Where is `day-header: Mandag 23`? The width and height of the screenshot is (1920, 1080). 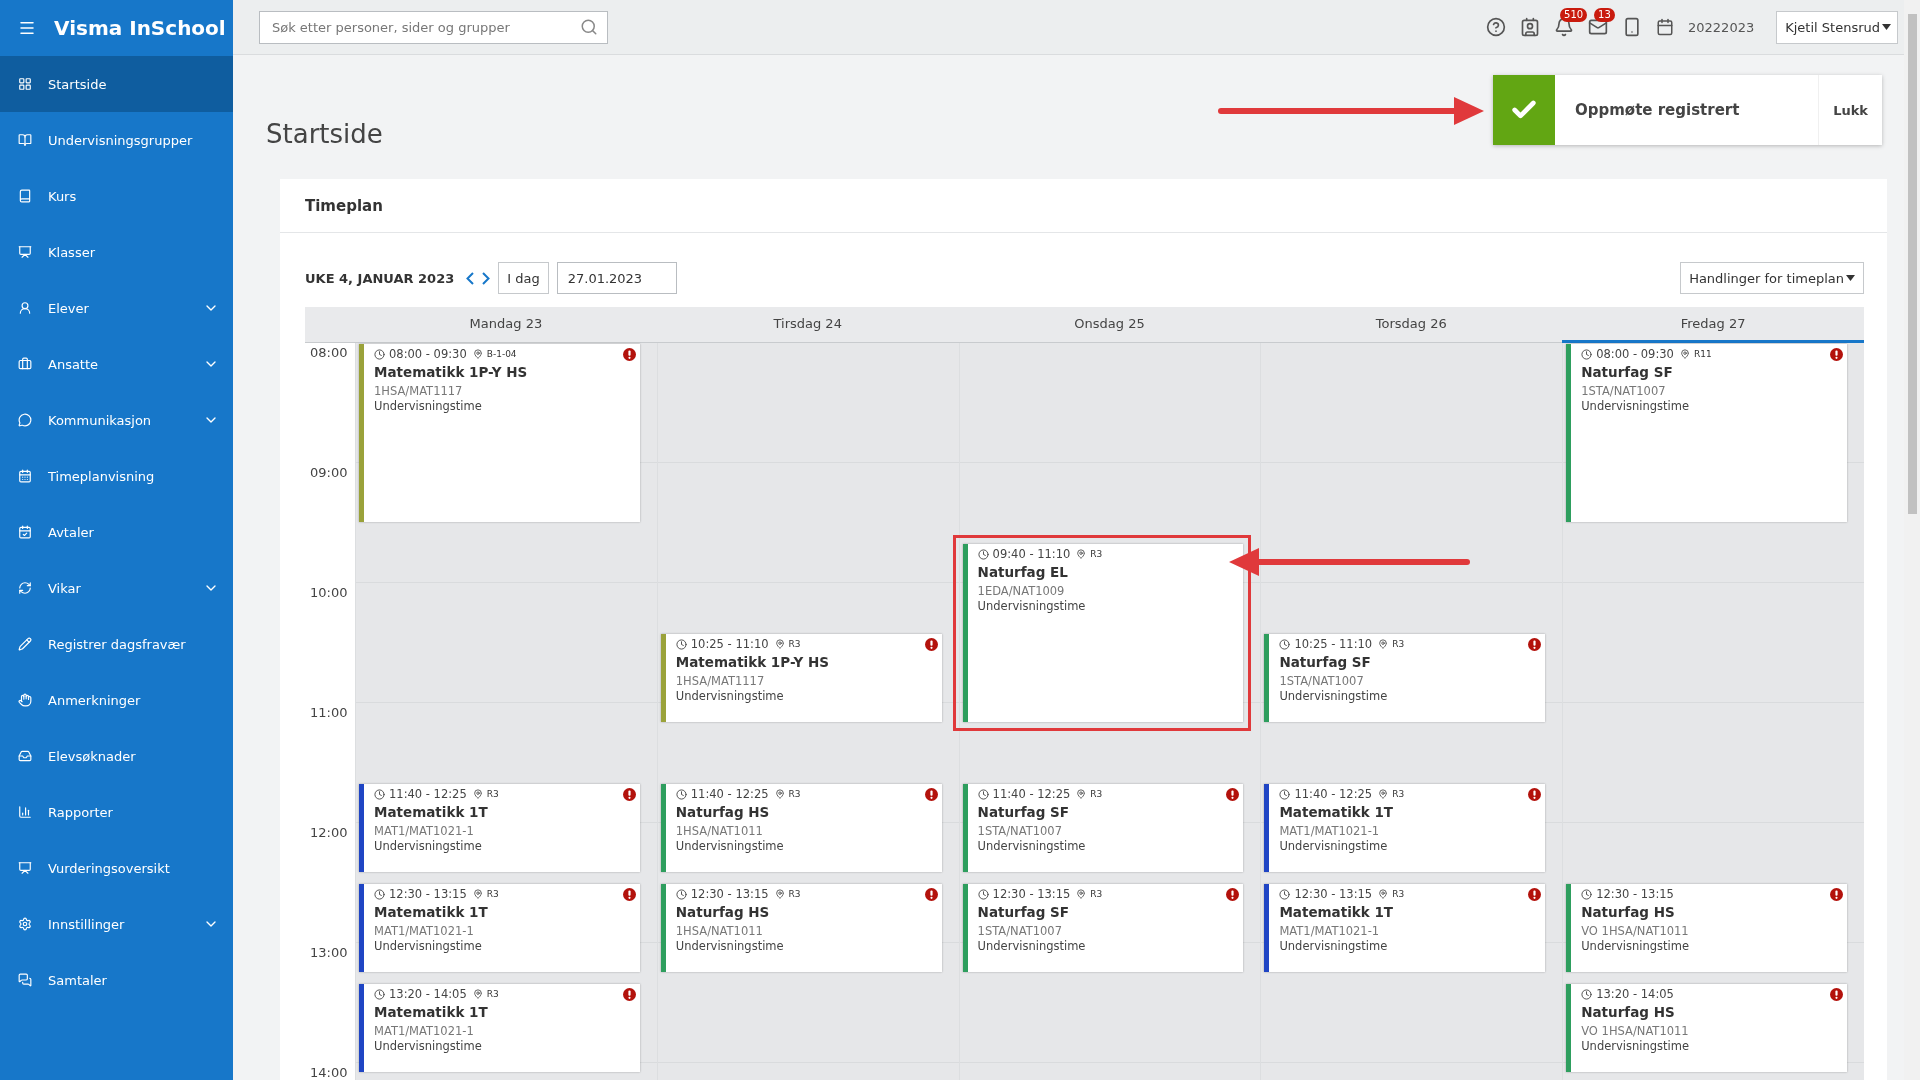
day-header: Mandag 23 is located at coordinates (506, 325).